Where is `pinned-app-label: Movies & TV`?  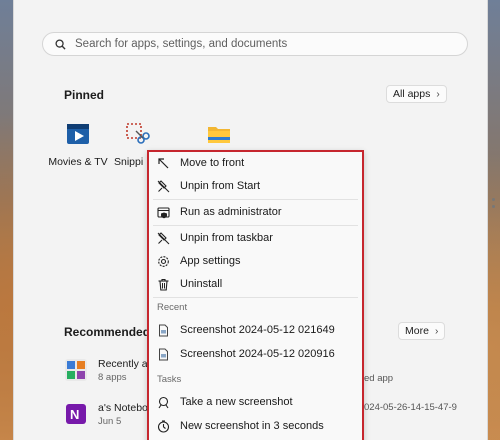 pinned-app-label: Movies & TV is located at coordinates (78, 162).